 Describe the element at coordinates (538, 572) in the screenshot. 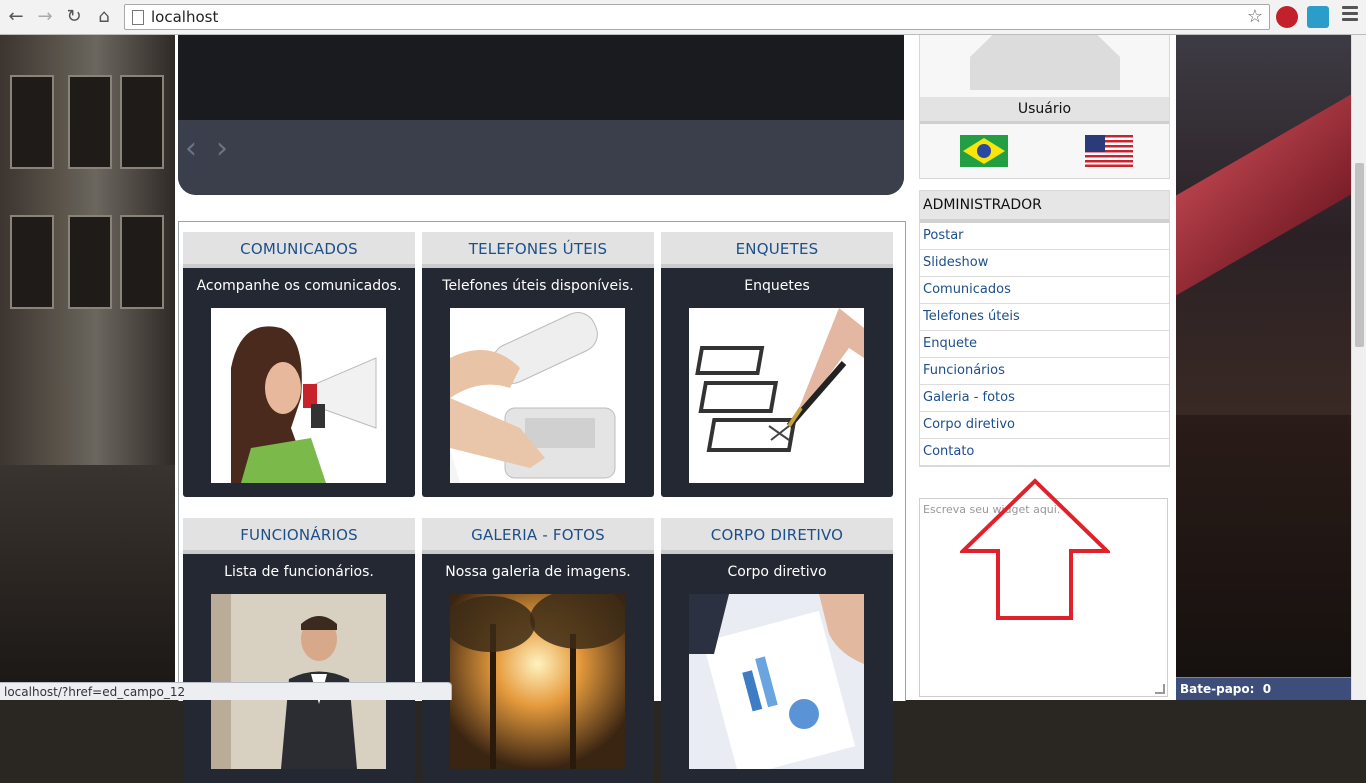

I see `card-description: Nossa galeria de imagens.` at that location.